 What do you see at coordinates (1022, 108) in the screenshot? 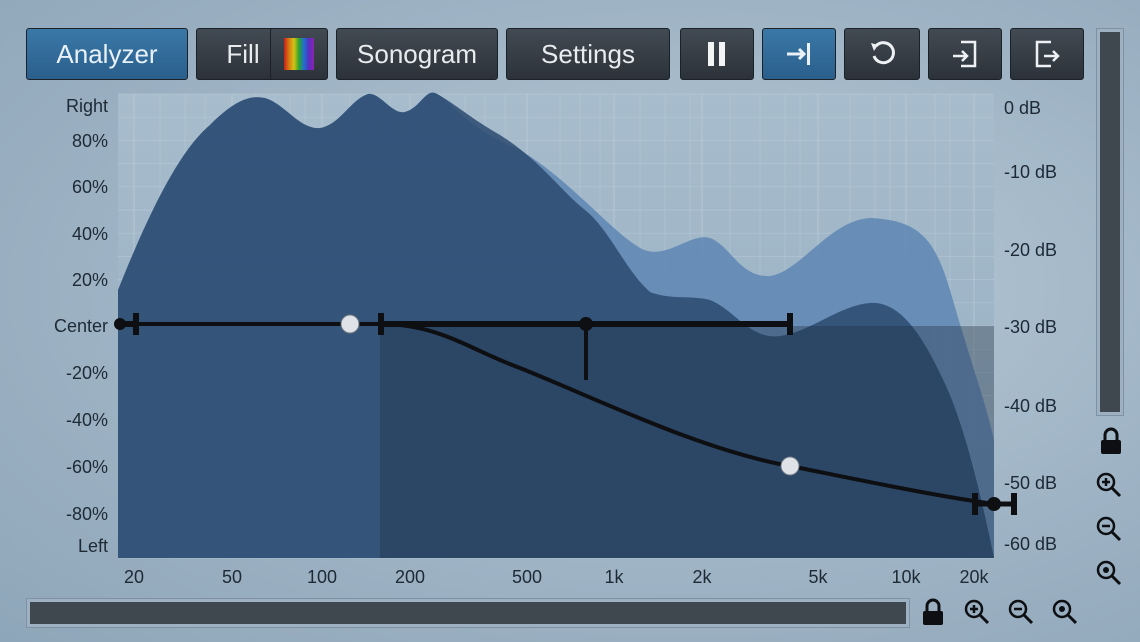
I see `db-label: 0 dB` at bounding box center [1022, 108].